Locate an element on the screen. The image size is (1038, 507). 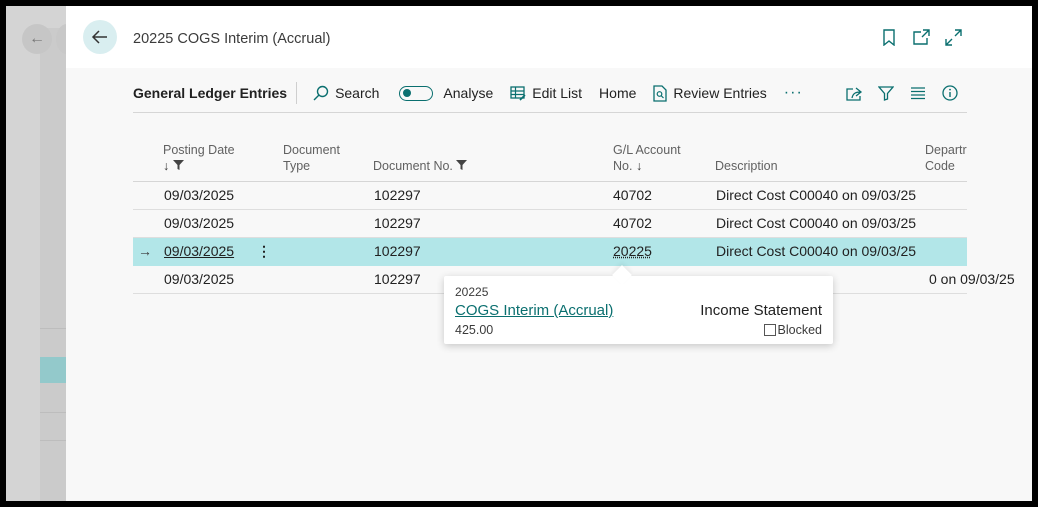
column-document-type-label-2: Type is located at coordinates (297, 166).